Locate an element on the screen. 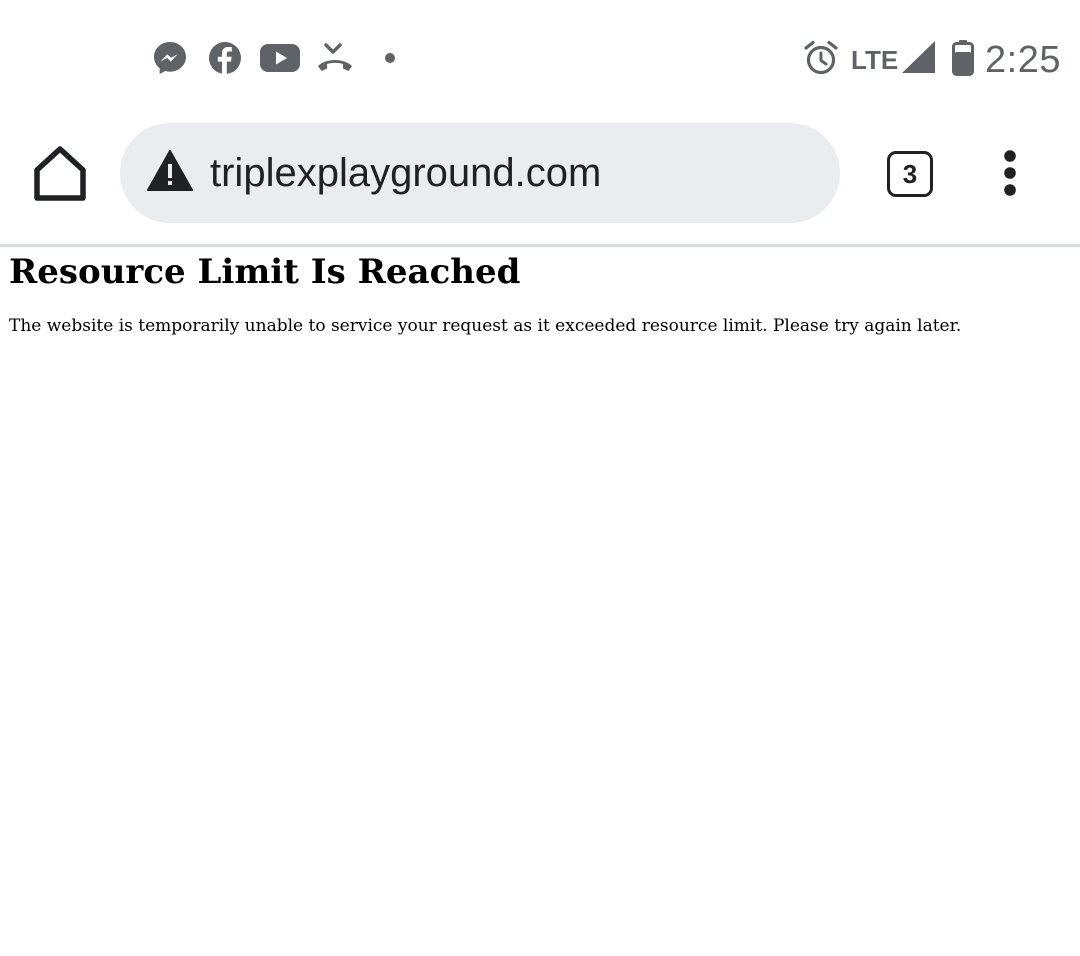 The image size is (1080, 956). home-icon is located at coordinates (60, 173).